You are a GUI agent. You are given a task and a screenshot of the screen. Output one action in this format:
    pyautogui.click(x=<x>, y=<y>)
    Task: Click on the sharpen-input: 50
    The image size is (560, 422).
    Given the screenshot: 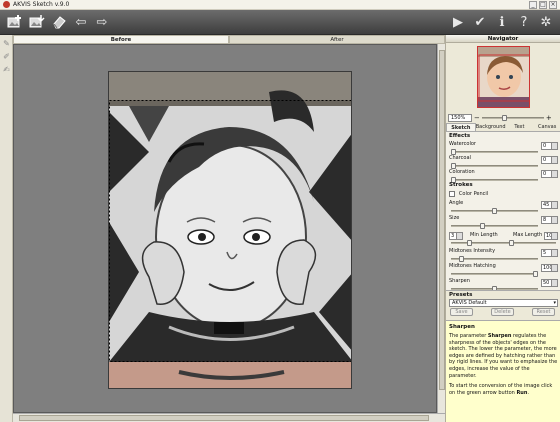 What is the action you would take?
    pyautogui.click(x=549, y=283)
    